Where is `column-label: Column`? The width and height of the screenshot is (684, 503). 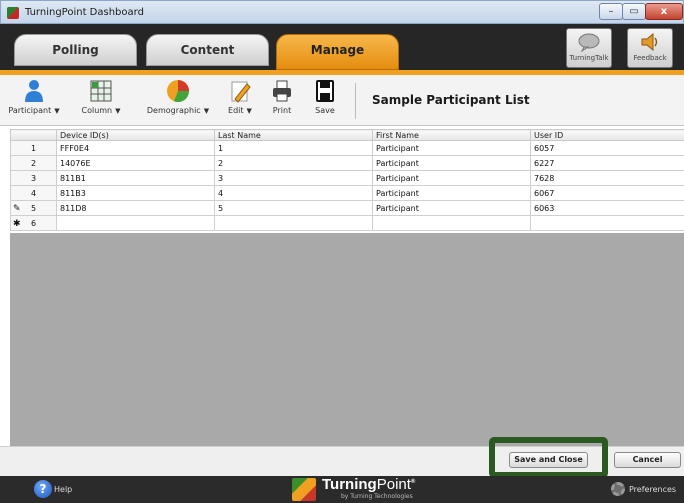
column-label: Column is located at coordinates (97, 110).